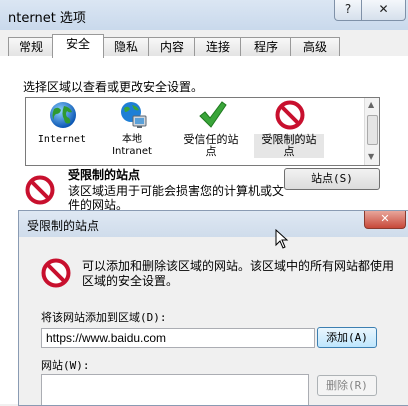  Describe the element at coordinates (132, 131) in the screenshot. I see `zone-local-intranet: 本地 Intranet` at that location.